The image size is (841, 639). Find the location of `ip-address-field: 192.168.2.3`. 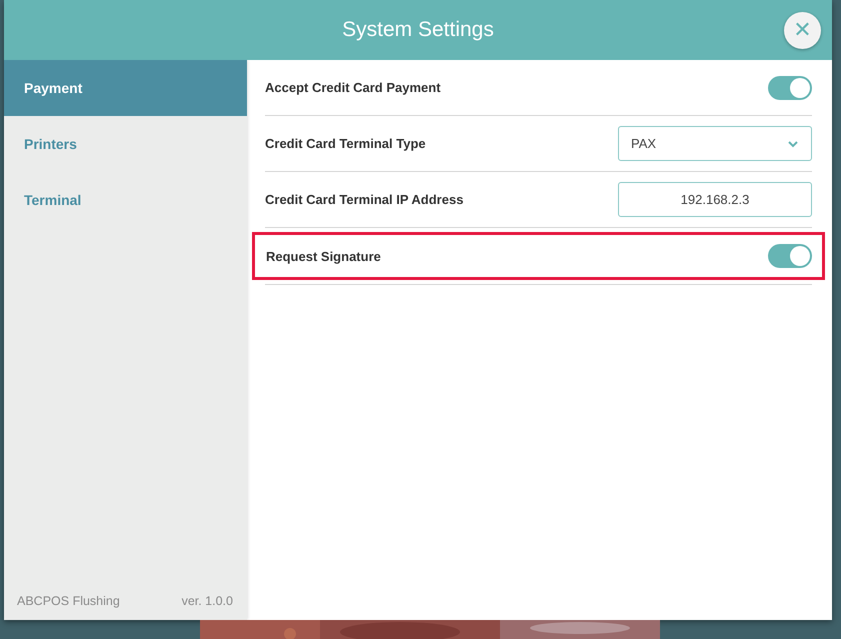

ip-address-field: 192.168.2.3 is located at coordinates (715, 199).